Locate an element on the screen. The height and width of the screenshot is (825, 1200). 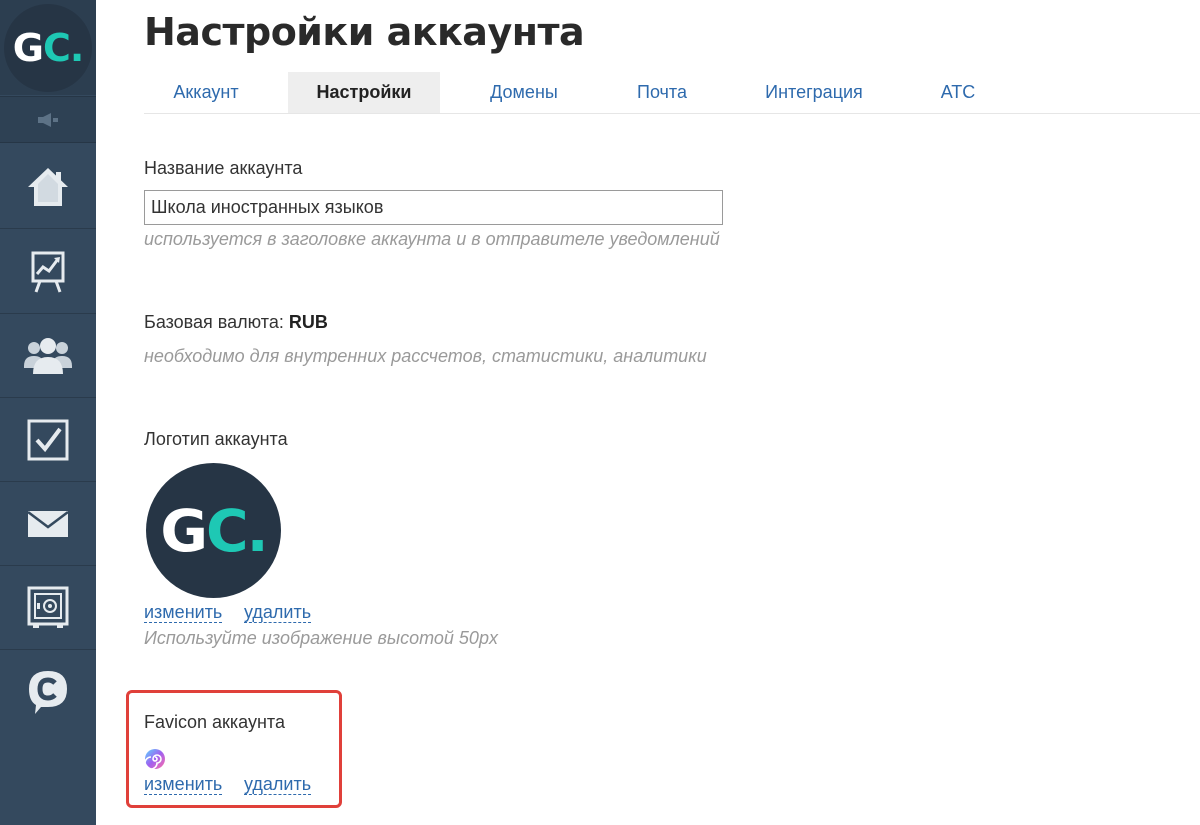
sidebar-item-home is located at coordinates (48, 187).